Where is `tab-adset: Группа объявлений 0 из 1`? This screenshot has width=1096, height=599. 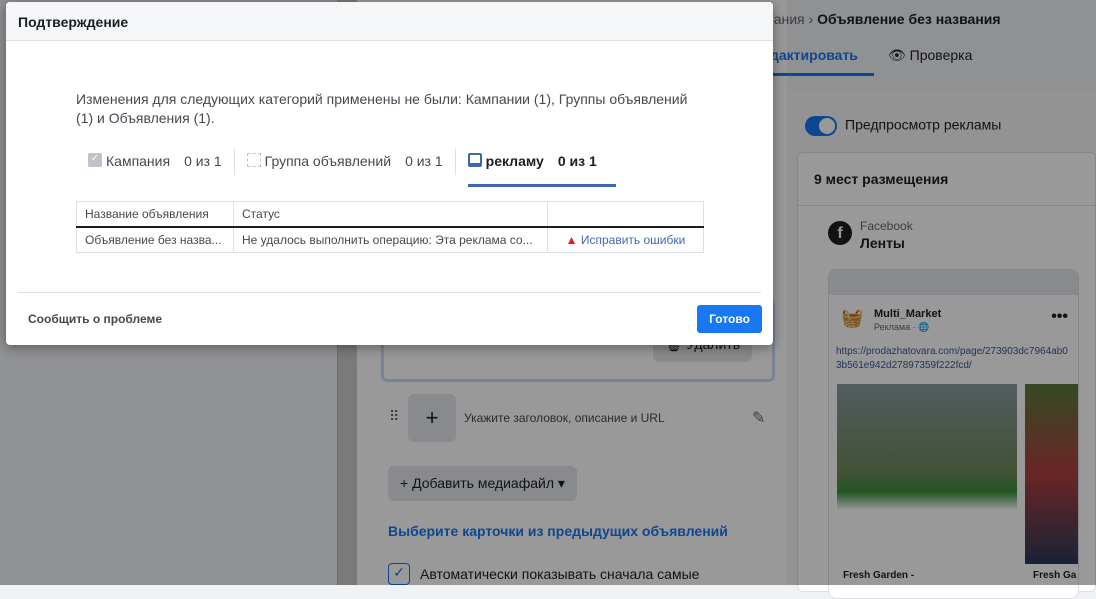 tab-adset: Группа объявлений 0 из 1 is located at coordinates (351, 162).